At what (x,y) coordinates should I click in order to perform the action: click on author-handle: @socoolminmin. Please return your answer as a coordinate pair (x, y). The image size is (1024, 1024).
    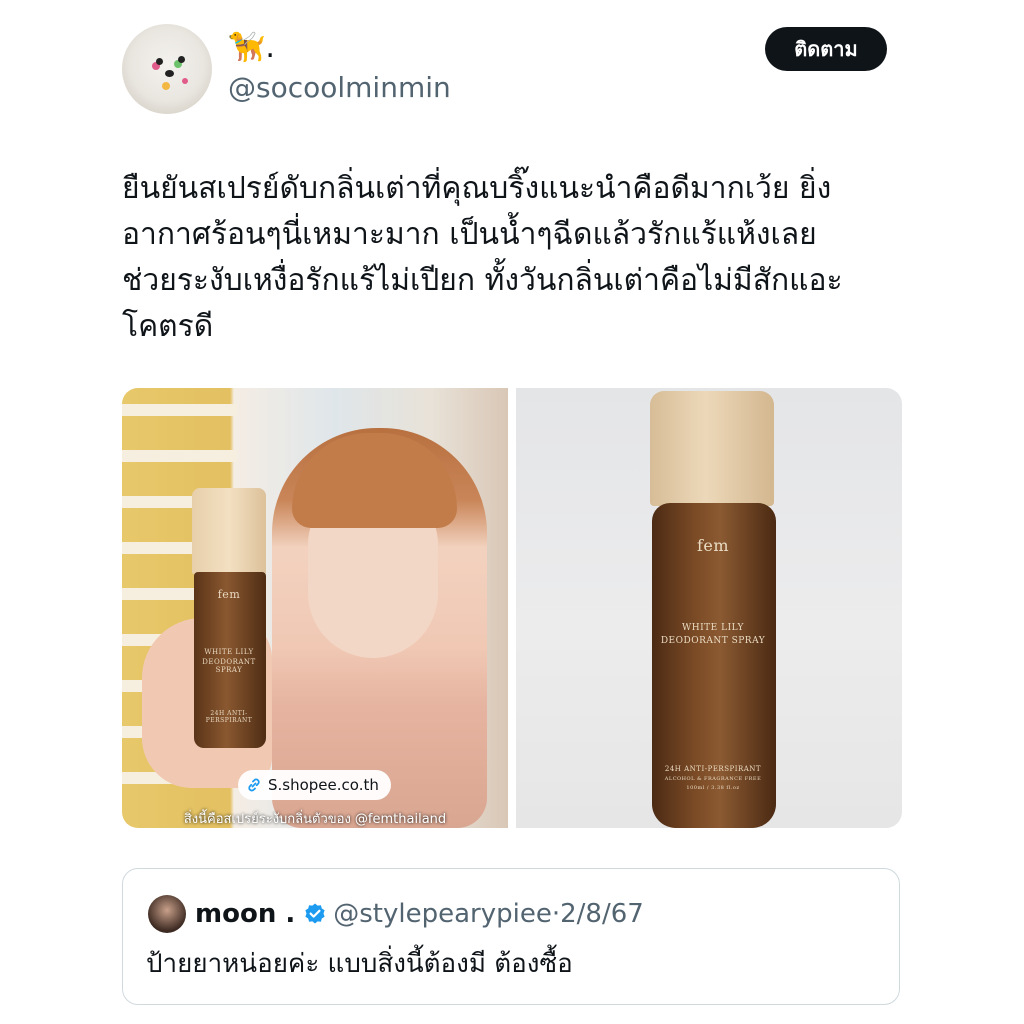
    Looking at the image, I should click on (339, 88).